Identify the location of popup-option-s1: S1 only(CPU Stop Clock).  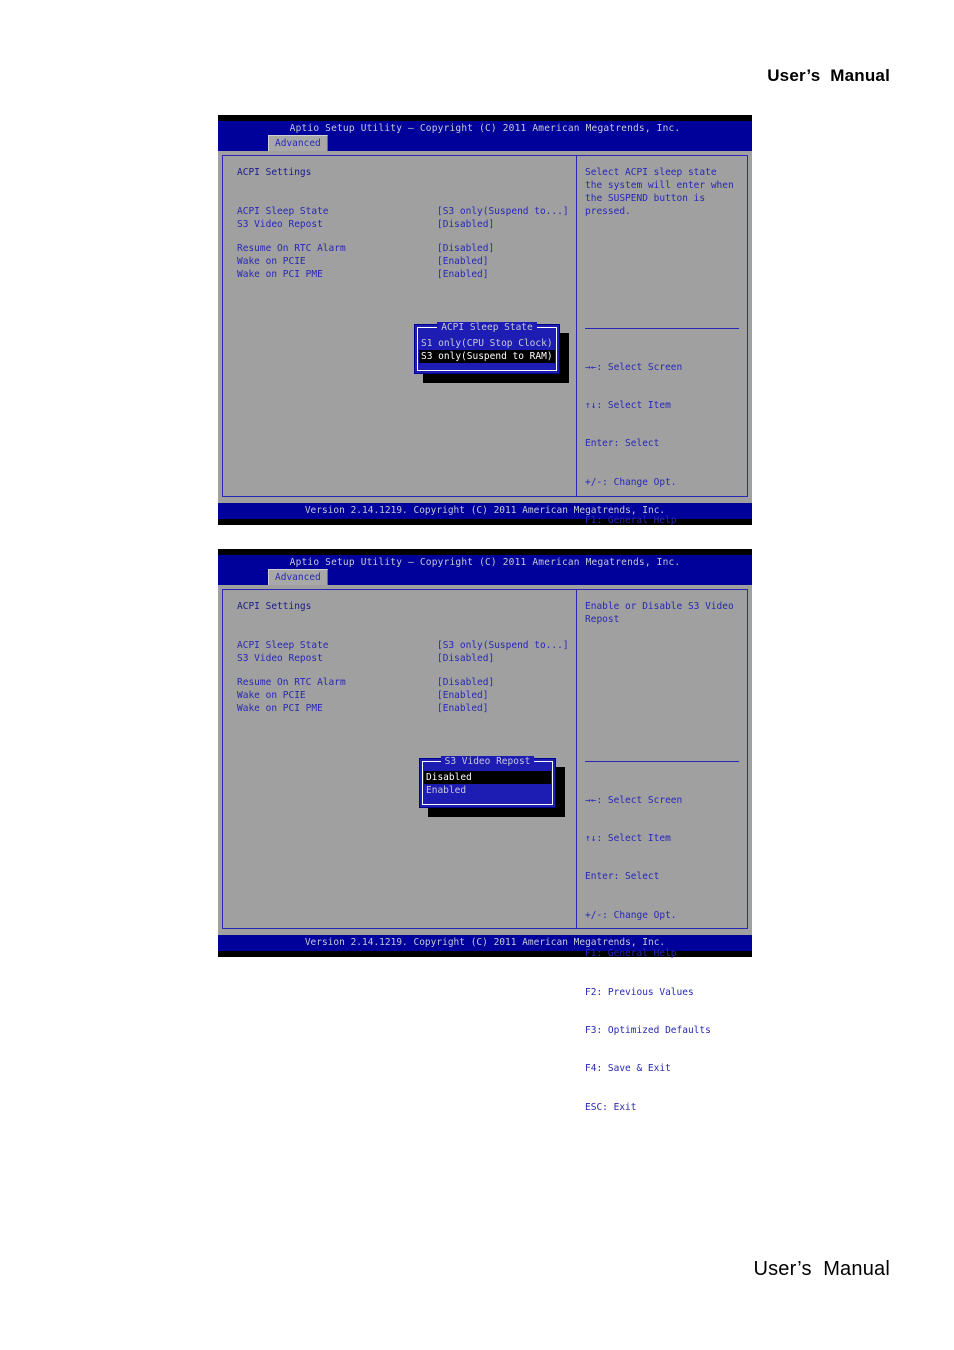
(487, 343).